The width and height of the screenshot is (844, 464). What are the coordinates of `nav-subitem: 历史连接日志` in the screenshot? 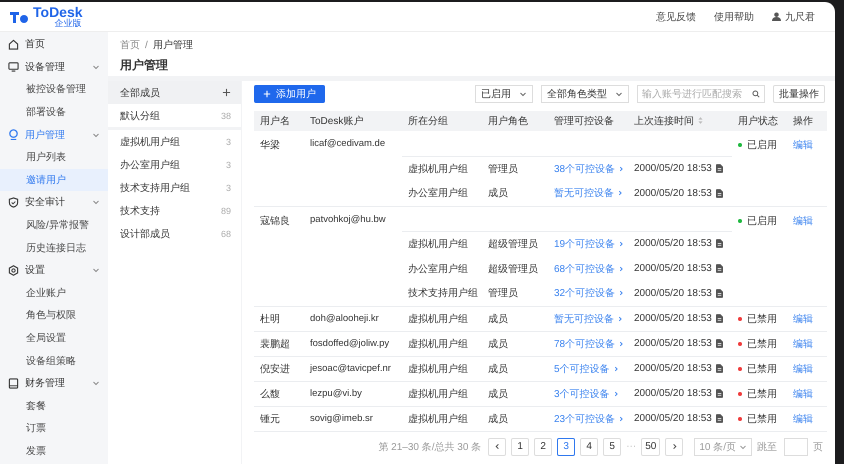 It's located at (54, 247).